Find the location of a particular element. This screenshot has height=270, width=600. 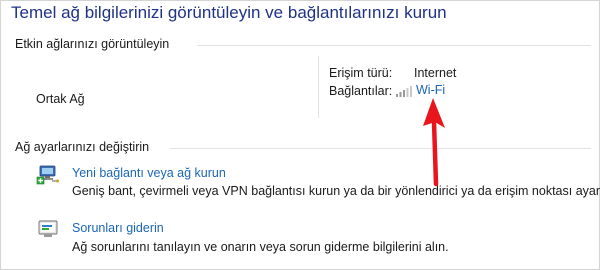

access-type-value: Internet is located at coordinates (435, 73).